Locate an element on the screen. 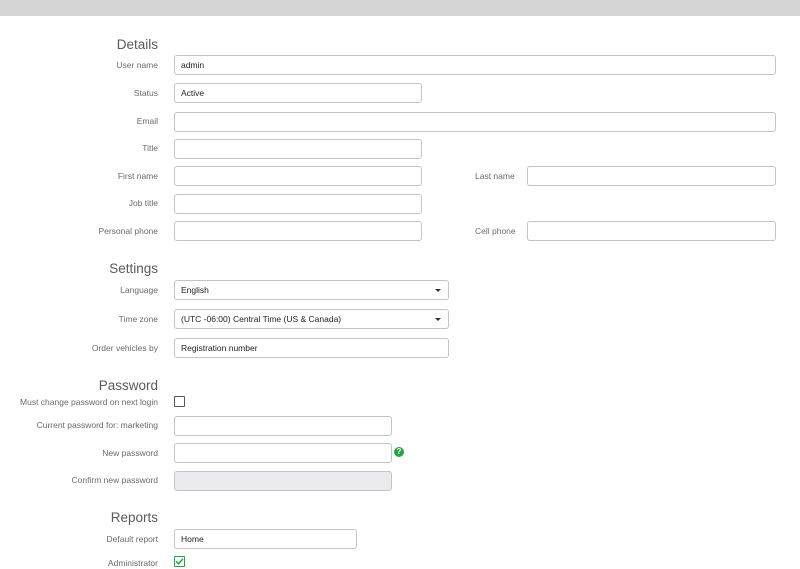  default-report-input: Home is located at coordinates (265, 539).